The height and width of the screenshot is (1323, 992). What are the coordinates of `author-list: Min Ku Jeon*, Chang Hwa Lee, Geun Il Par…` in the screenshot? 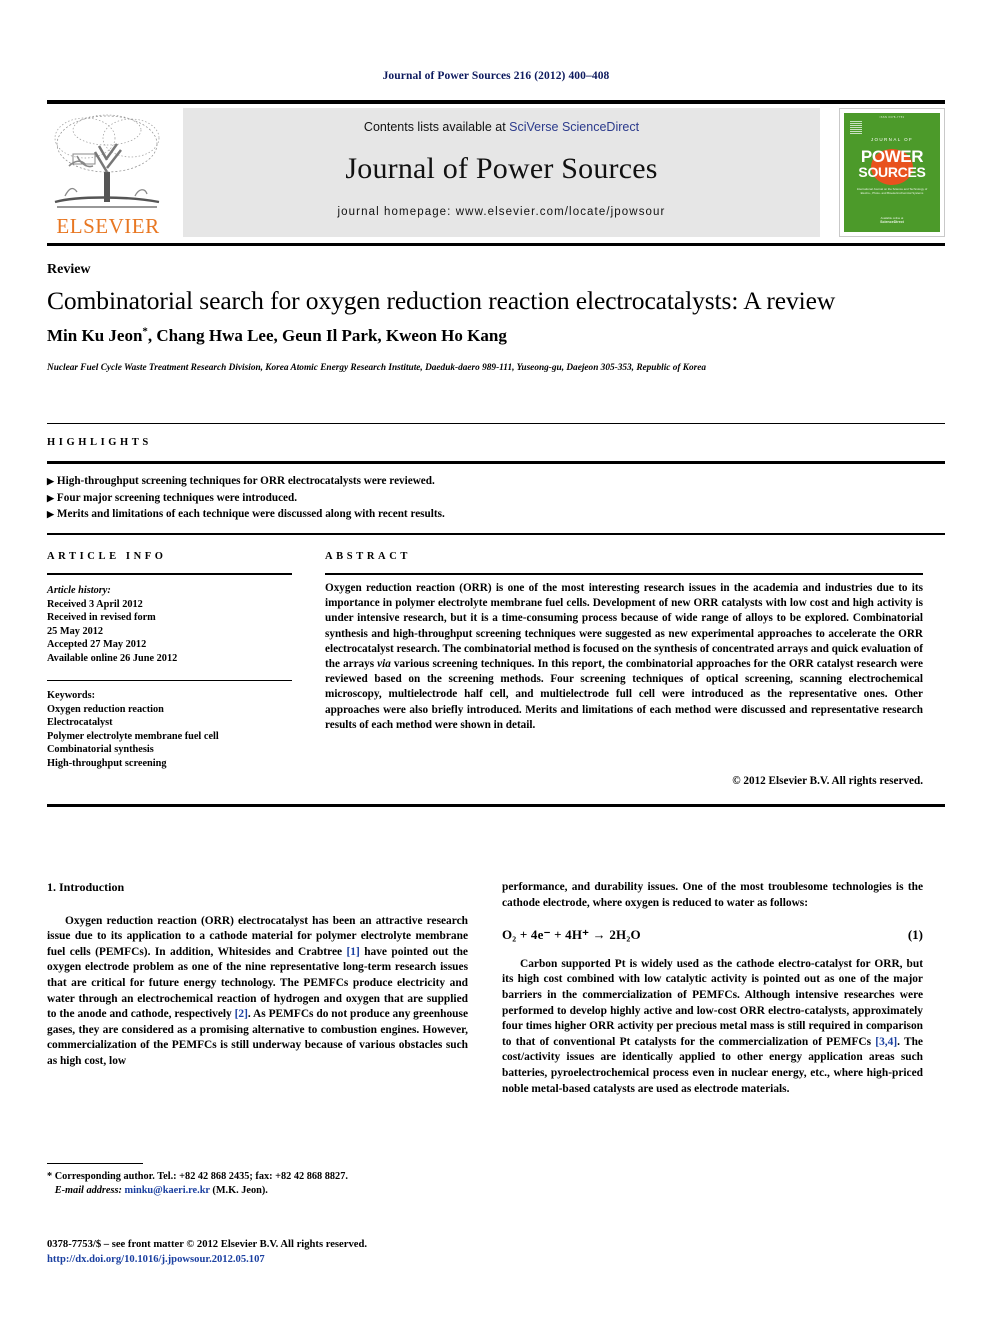 It's located at (496, 335).